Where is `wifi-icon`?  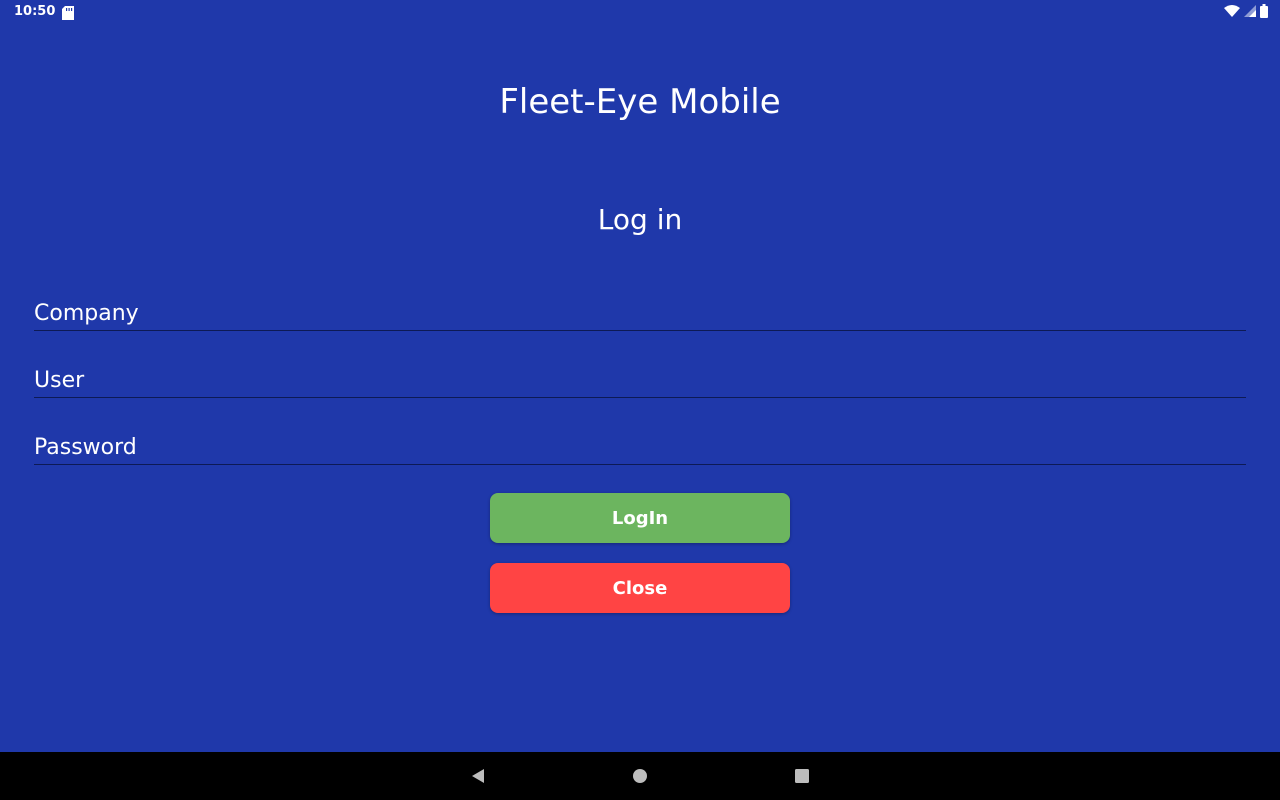 wifi-icon is located at coordinates (1232, 11).